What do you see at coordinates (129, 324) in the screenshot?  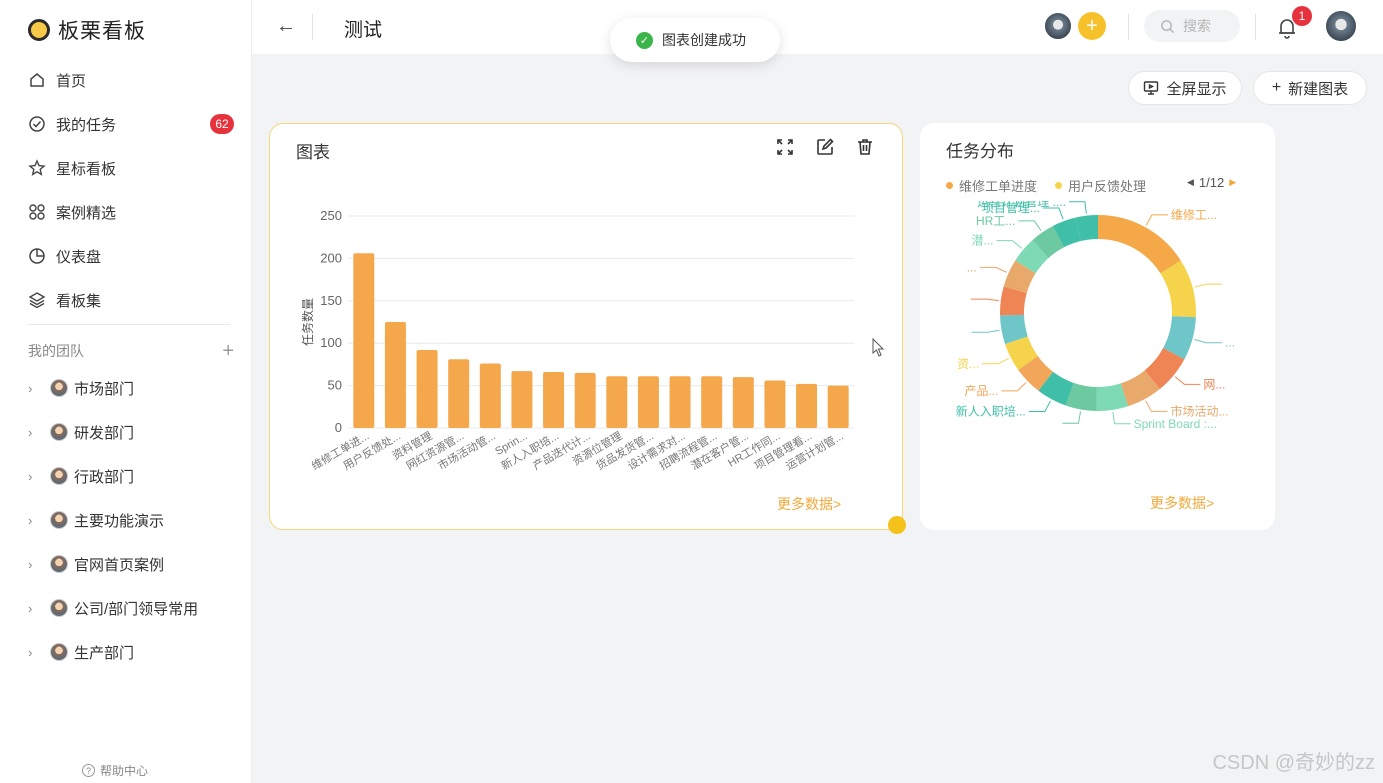 I see `sidebar-divider` at bounding box center [129, 324].